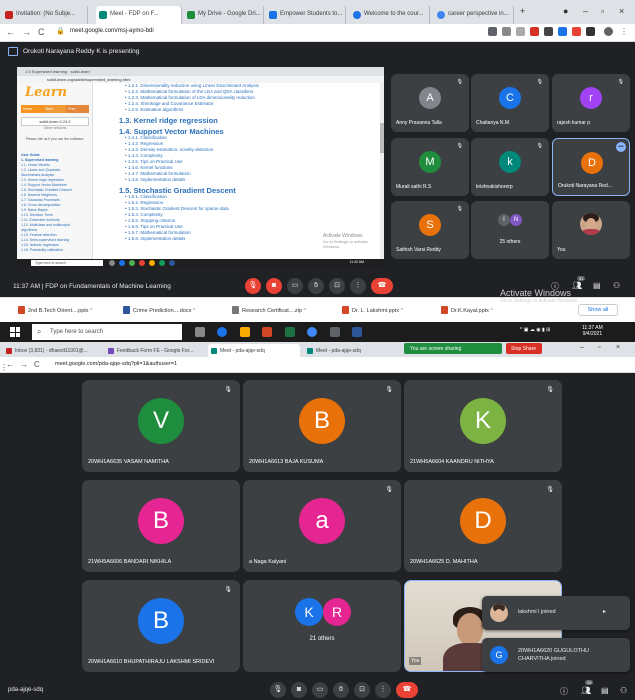  What do you see at coordinates (269, 310) in the screenshot?
I see `download-item: Research Certificat....zip ^` at bounding box center [269, 310].